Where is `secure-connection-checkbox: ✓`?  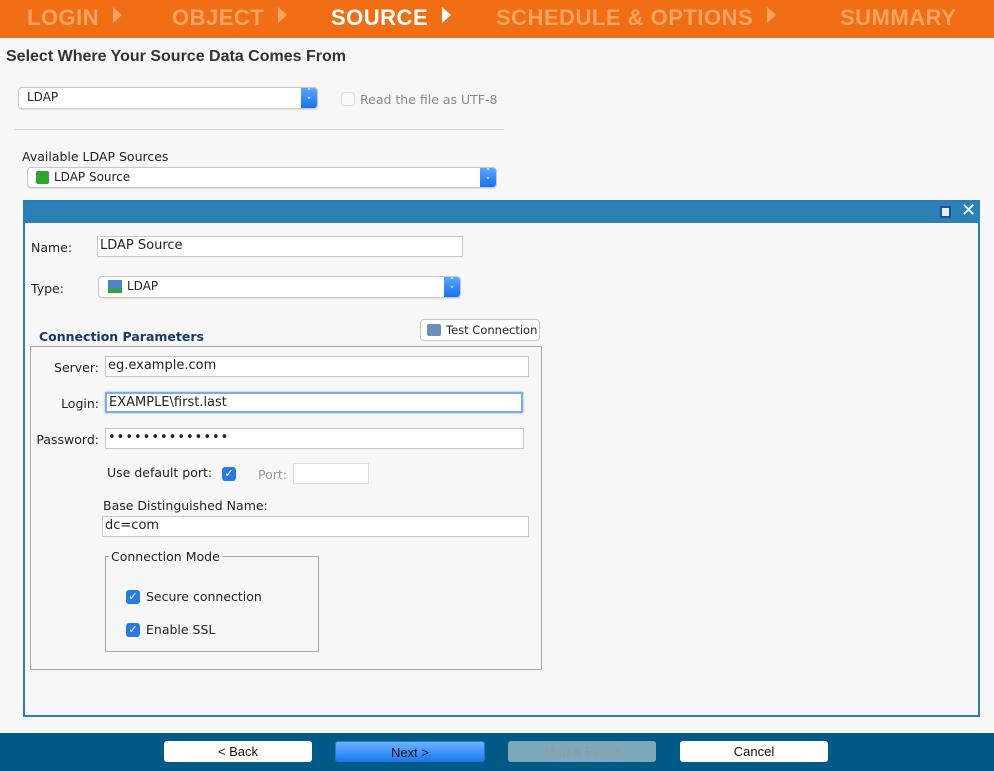 secure-connection-checkbox: ✓ is located at coordinates (133, 597).